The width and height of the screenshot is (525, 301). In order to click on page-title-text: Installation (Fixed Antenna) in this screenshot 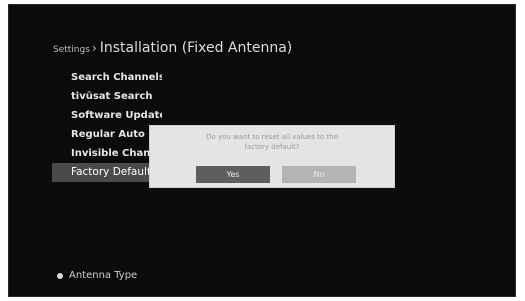, I will do `click(196, 48)`.